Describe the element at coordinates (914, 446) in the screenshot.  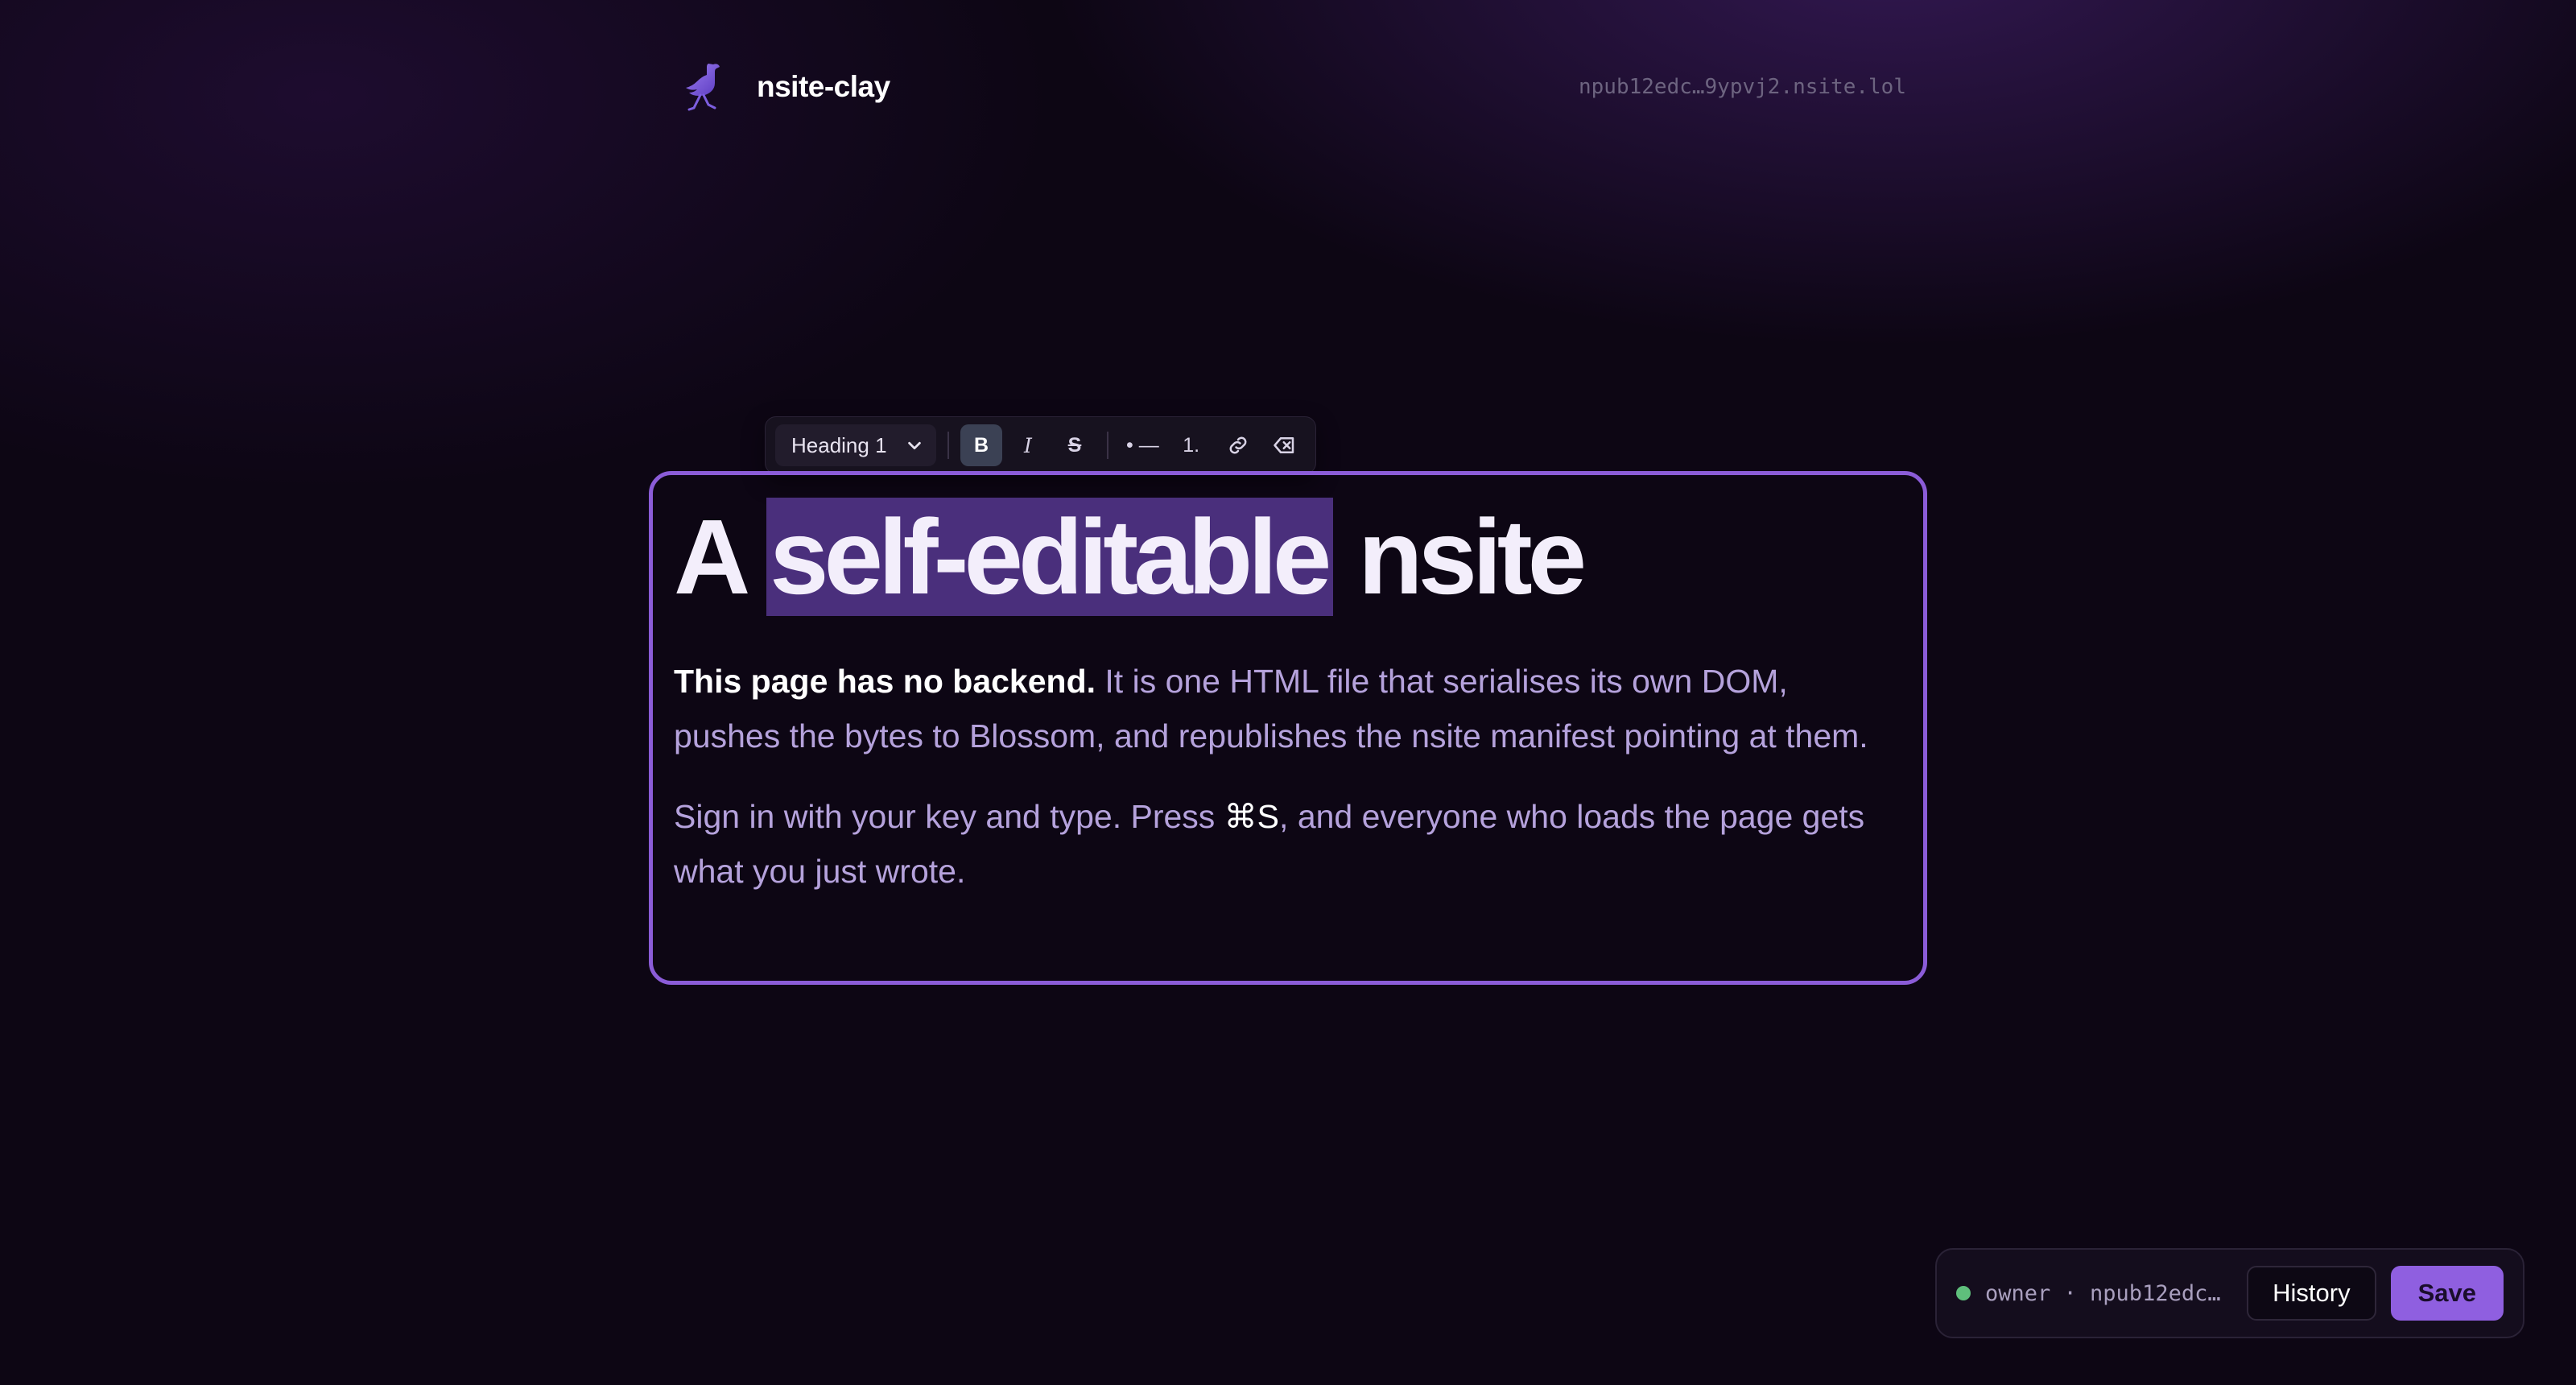
I see `chevron-down-icon` at that location.